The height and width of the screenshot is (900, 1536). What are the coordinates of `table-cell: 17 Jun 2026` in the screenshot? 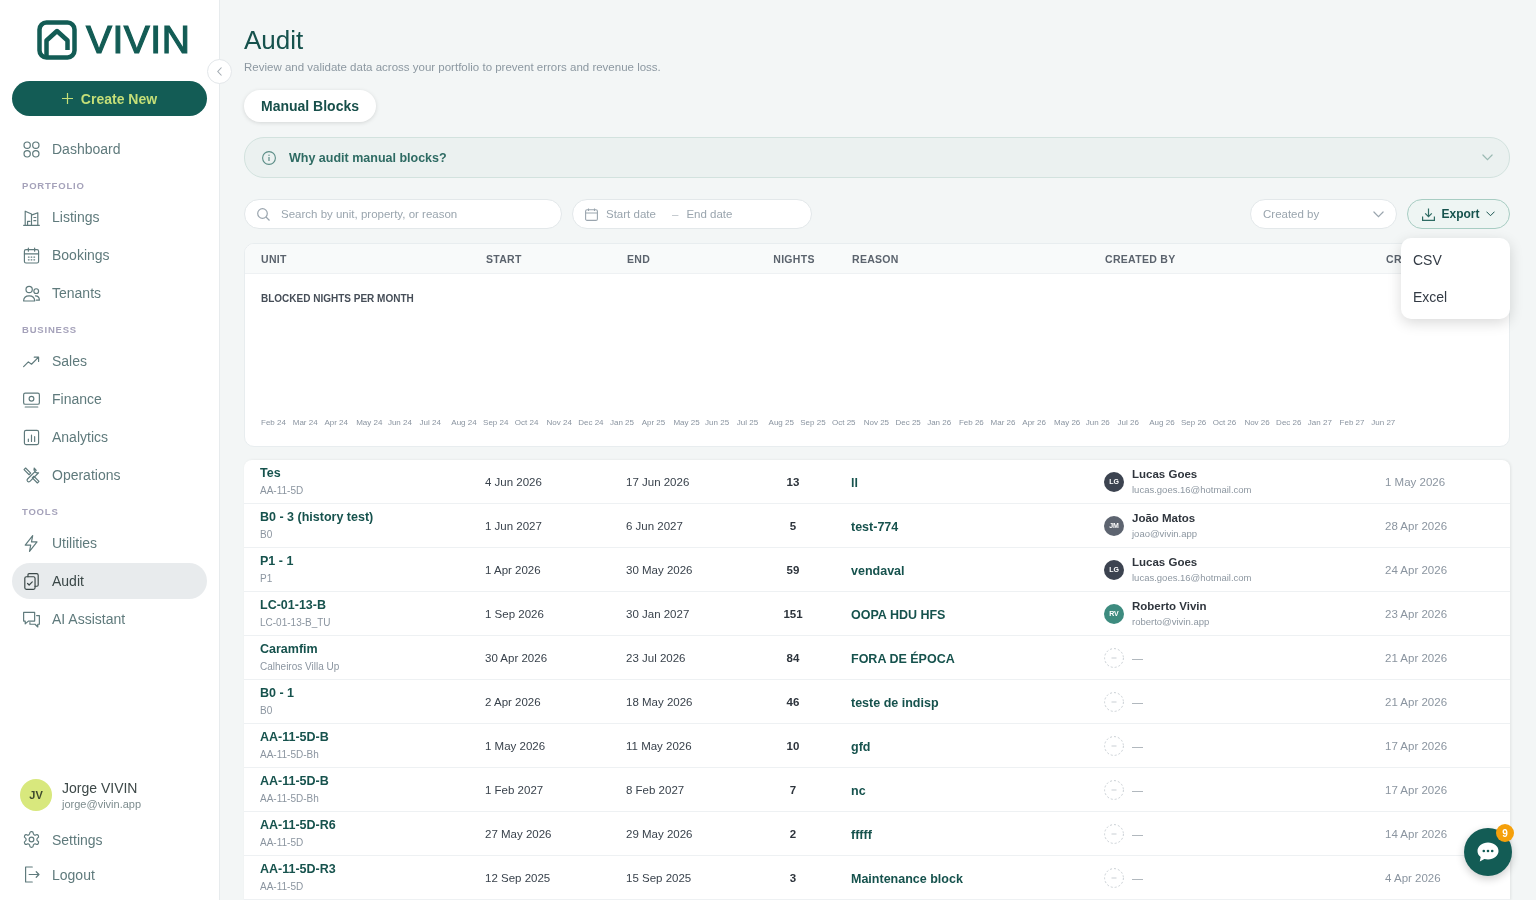 It's located at (658, 481).